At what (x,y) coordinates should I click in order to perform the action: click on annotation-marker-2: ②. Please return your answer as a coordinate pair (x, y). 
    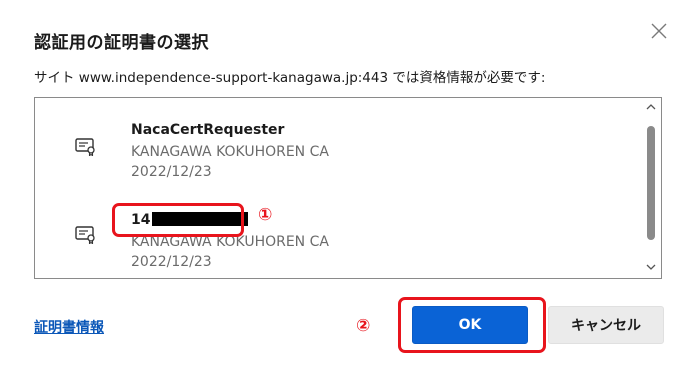
    Looking at the image, I should click on (363, 326).